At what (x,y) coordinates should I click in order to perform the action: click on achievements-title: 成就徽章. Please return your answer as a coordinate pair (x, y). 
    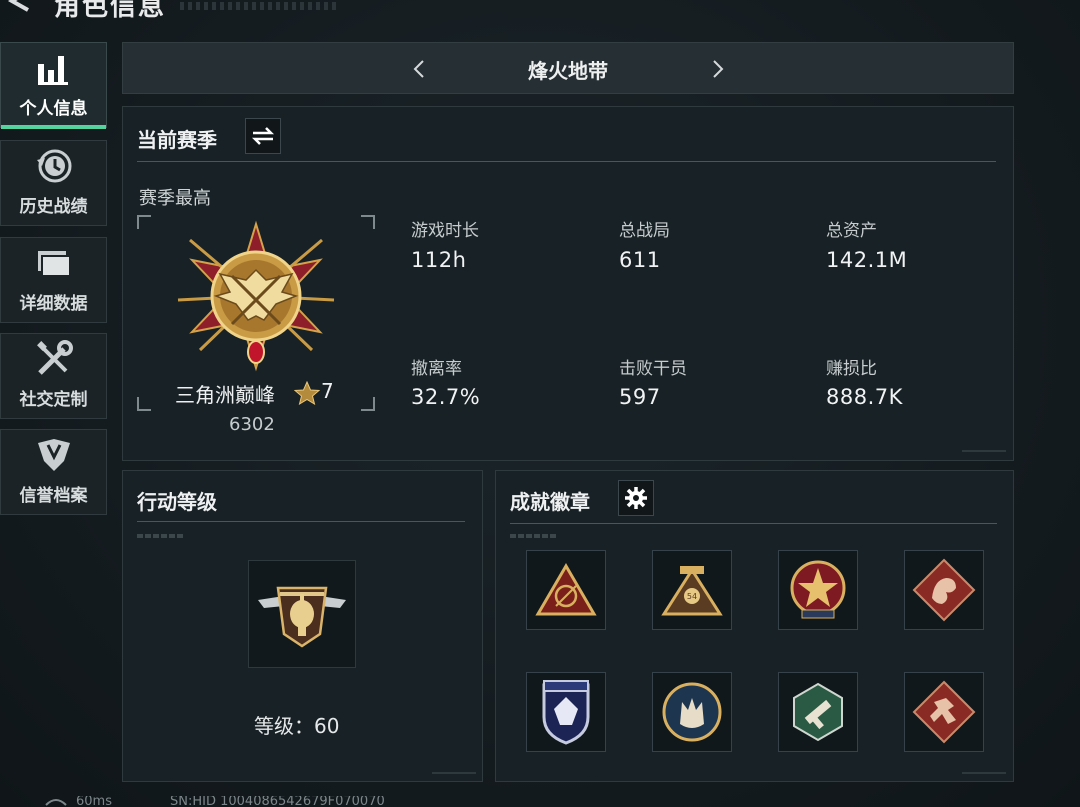
    Looking at the image, I should click on (550, 502).